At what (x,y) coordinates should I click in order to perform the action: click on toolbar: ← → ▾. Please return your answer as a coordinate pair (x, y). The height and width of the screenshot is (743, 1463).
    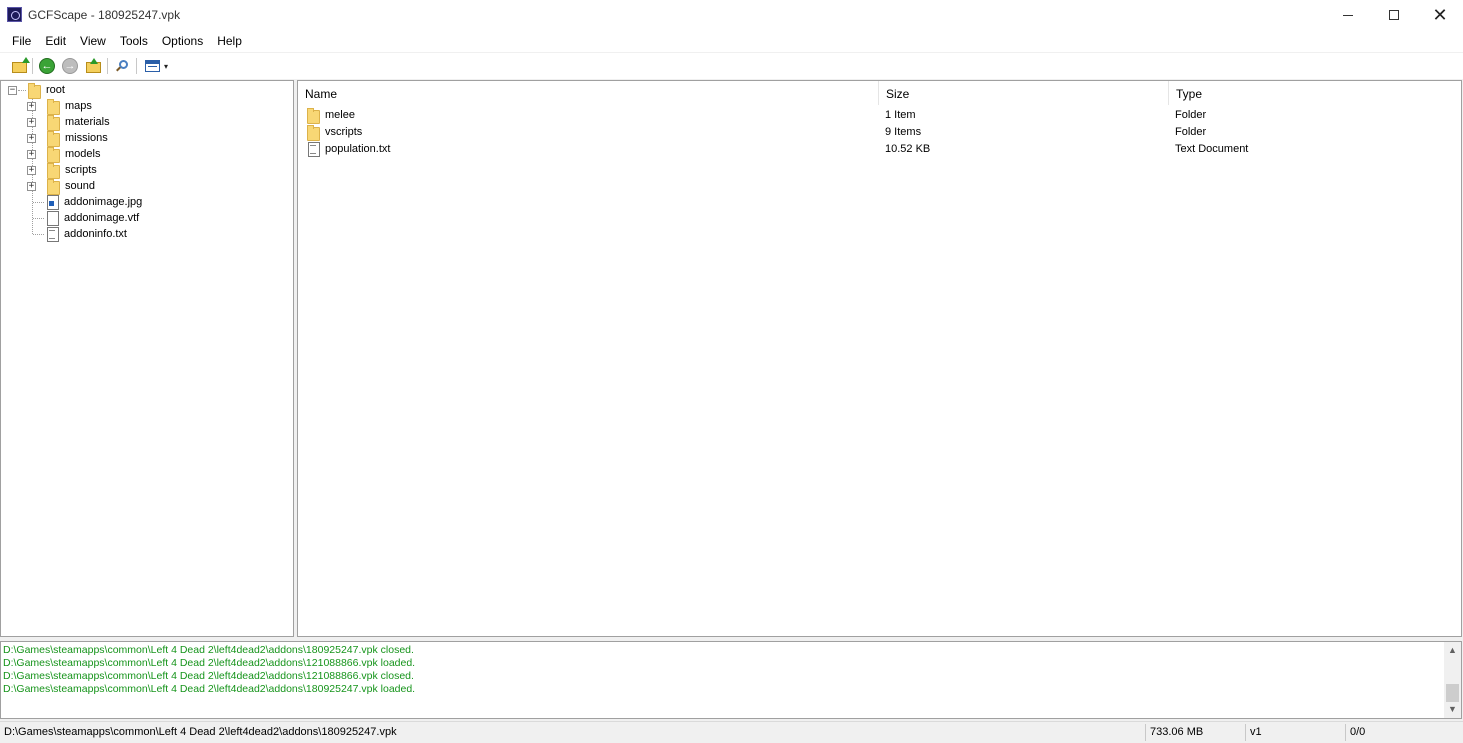
    Looking at the image, I should click on (731, 66).